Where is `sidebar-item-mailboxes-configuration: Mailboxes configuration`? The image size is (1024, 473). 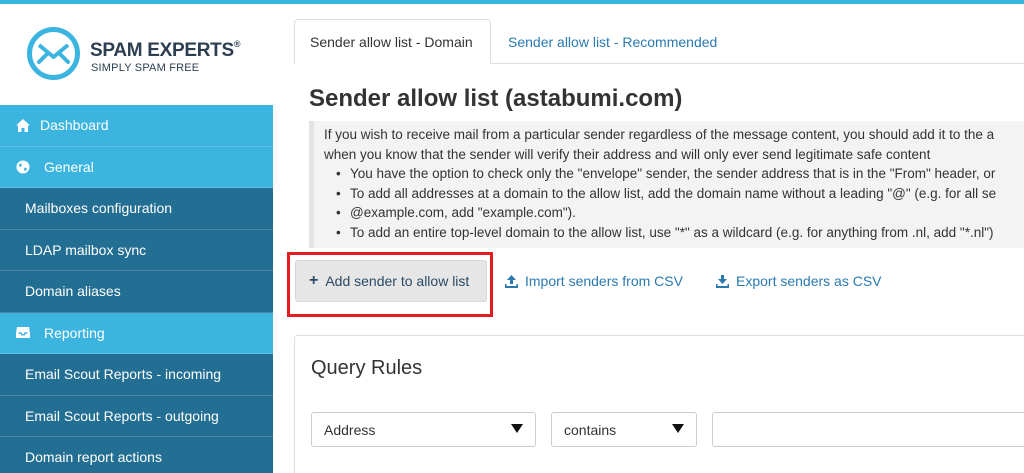 sidebar-item-mailboxes-configuration: Mailboxes configuration is located at coordinates (136, 209).